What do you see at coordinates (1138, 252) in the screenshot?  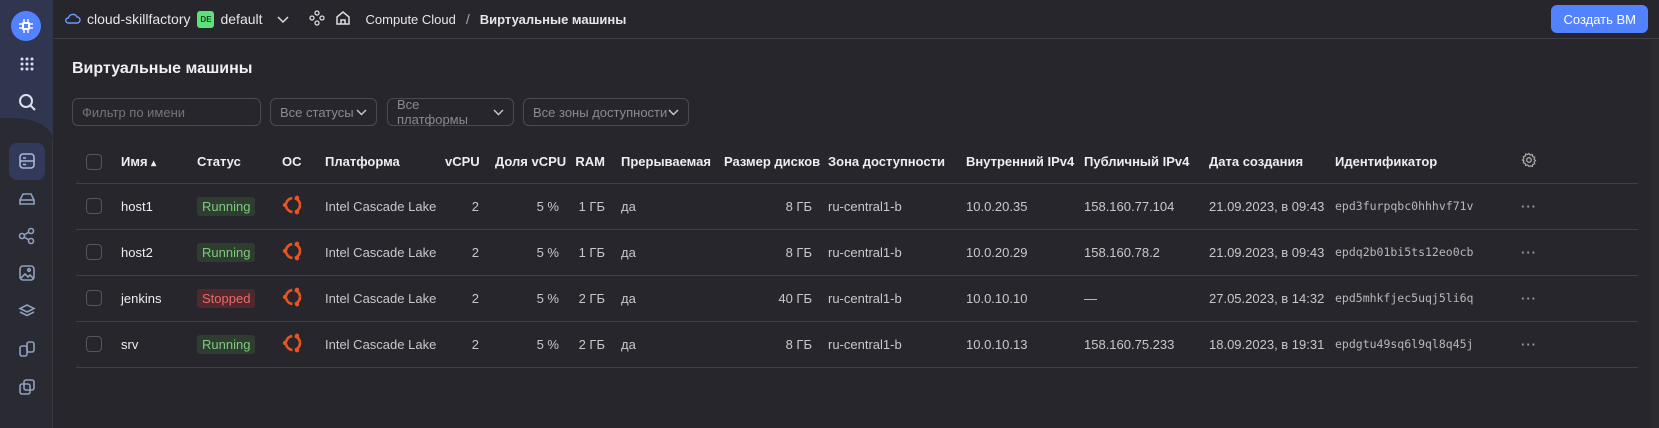 I see `public-ip: 158.160.78.2` at bounding box center [1138, 252].